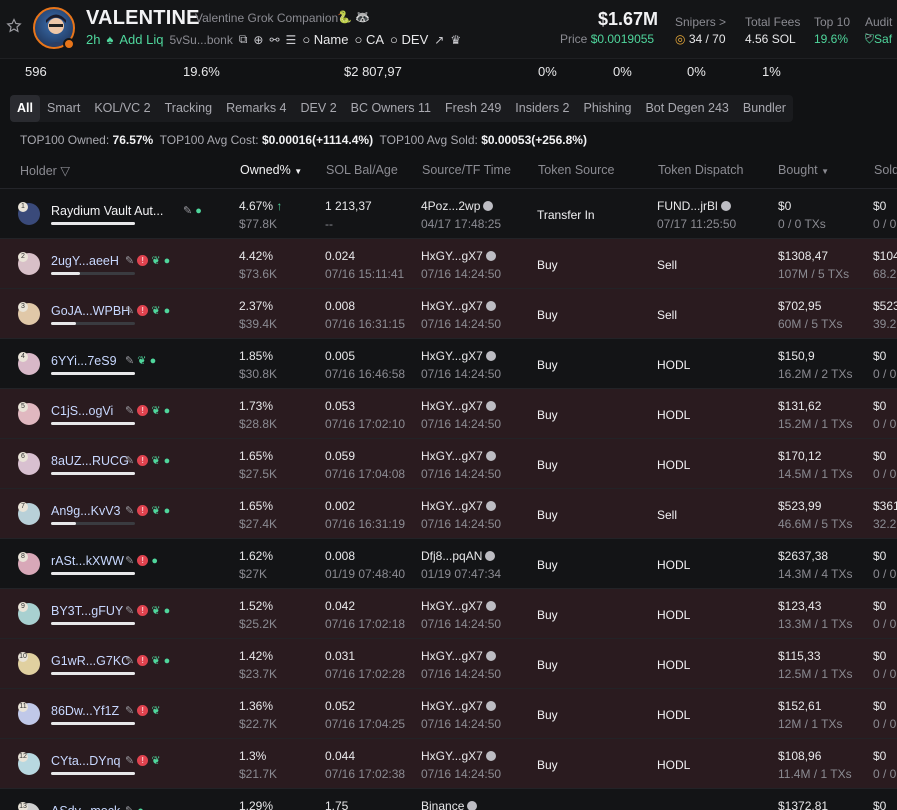 This screenshot has width=897, height=810. I want to click on tab-bundler: Bundler, so click(764, 108).